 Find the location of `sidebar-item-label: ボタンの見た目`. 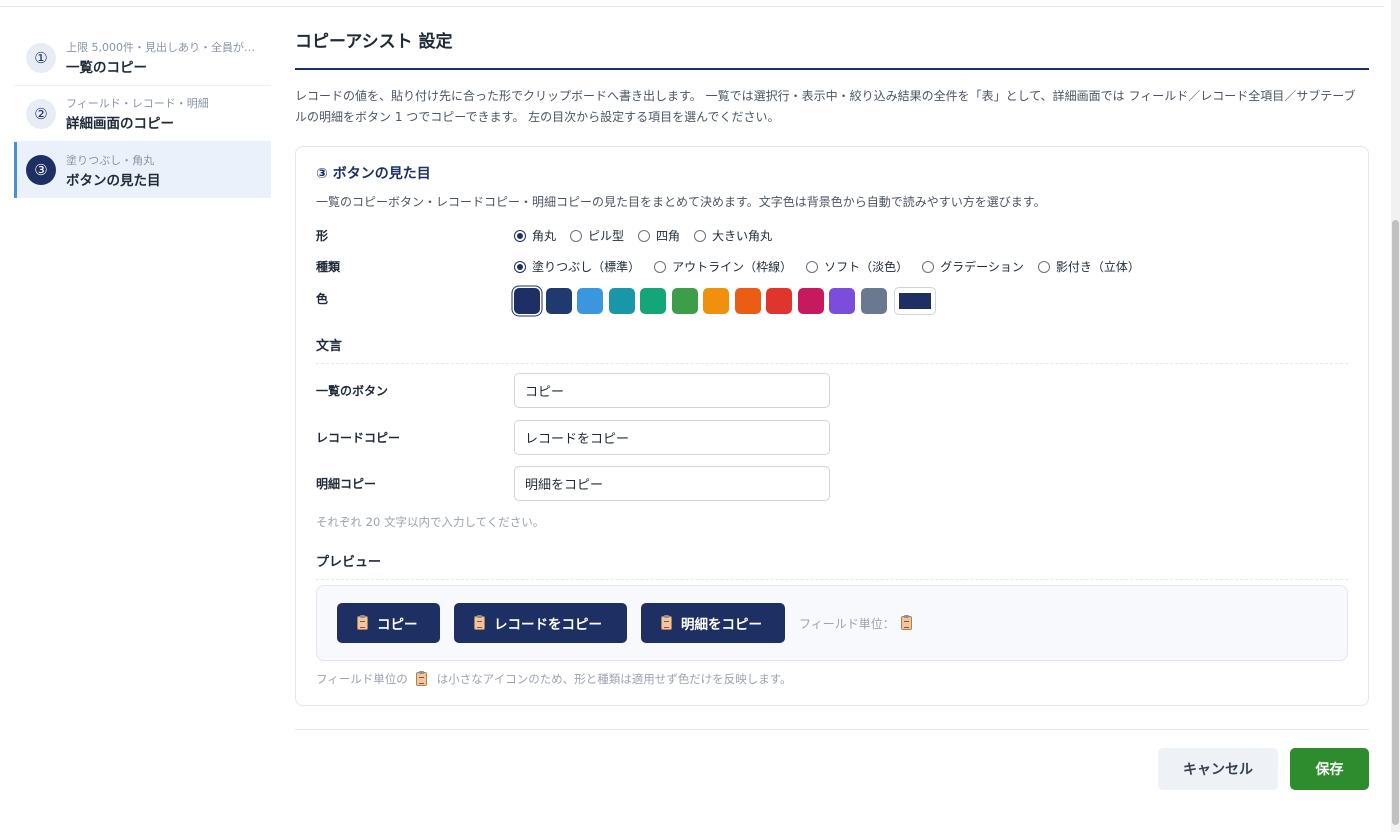

sidebar-item-label: ボタンの見た目 is located at coordinates (113, 180).